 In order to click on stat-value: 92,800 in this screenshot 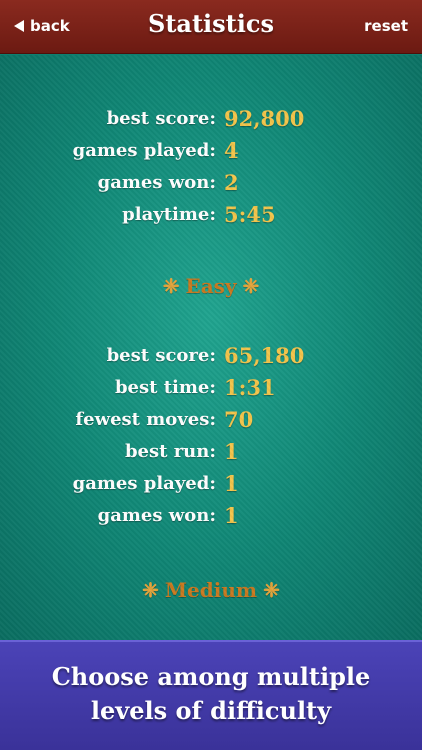, I will do `click(264, 118)`.